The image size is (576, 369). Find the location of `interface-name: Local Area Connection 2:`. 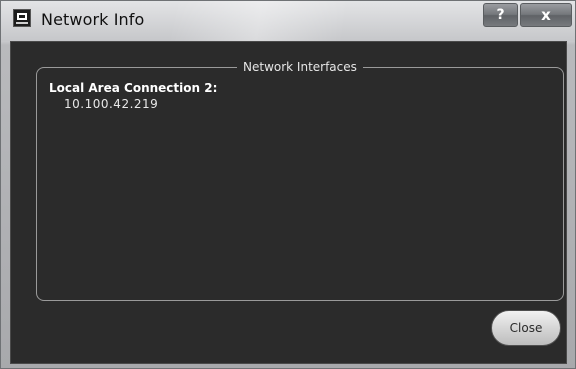

interface-name: Local Area Connection 2: is located at coordinates (133, 88).